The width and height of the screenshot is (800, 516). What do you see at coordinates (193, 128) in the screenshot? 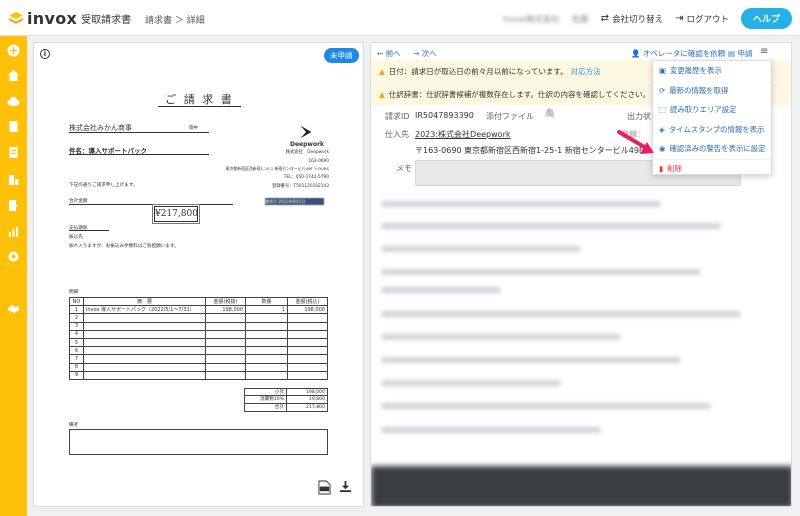
I see `client-honorific: 御中` at bounding box center [193, 128].